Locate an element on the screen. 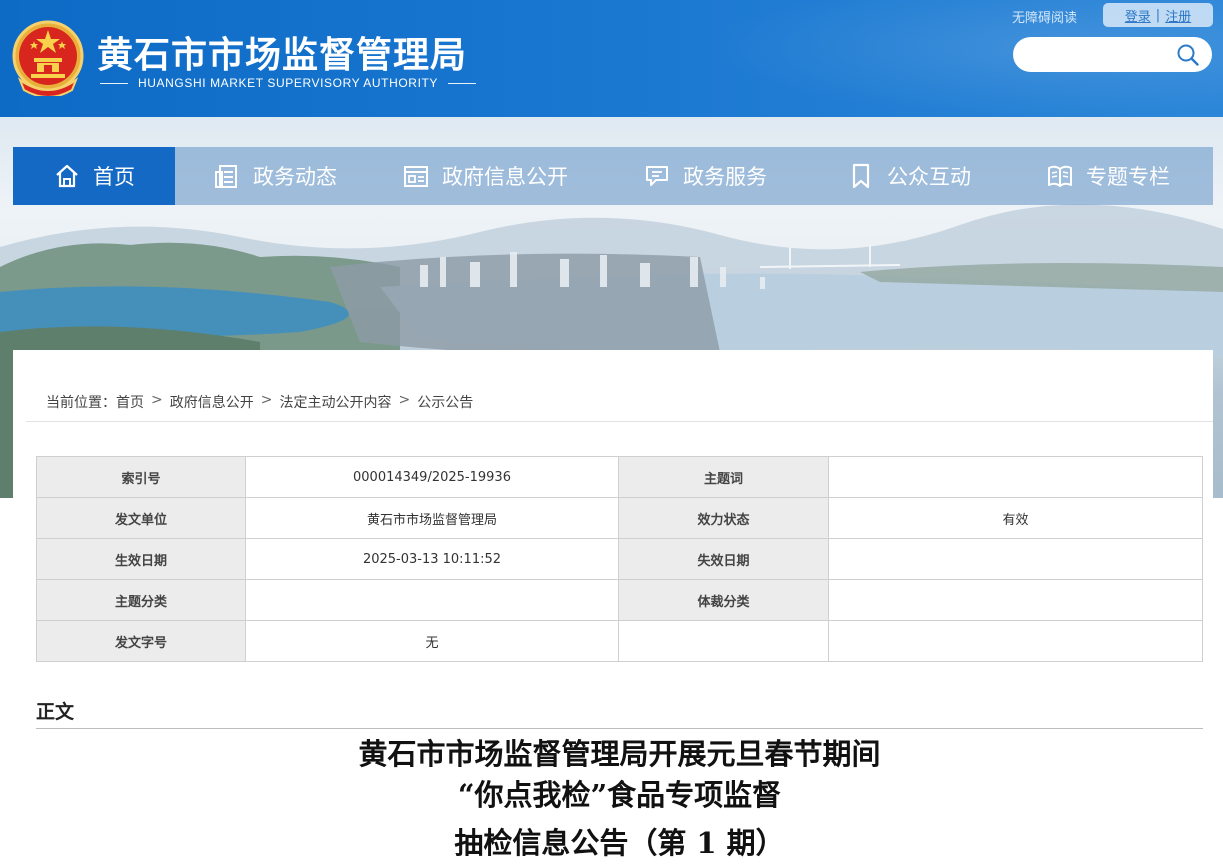  meta-key: 主题分类 is located at coordinates (141, 600).